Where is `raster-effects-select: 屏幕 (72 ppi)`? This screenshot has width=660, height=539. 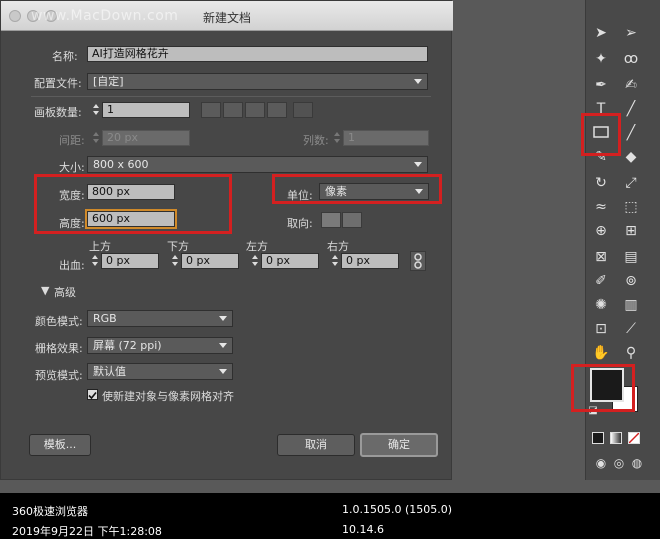
raster-effects-select: 屏幕 (72 ppi) is located at coordinates (160, 345).